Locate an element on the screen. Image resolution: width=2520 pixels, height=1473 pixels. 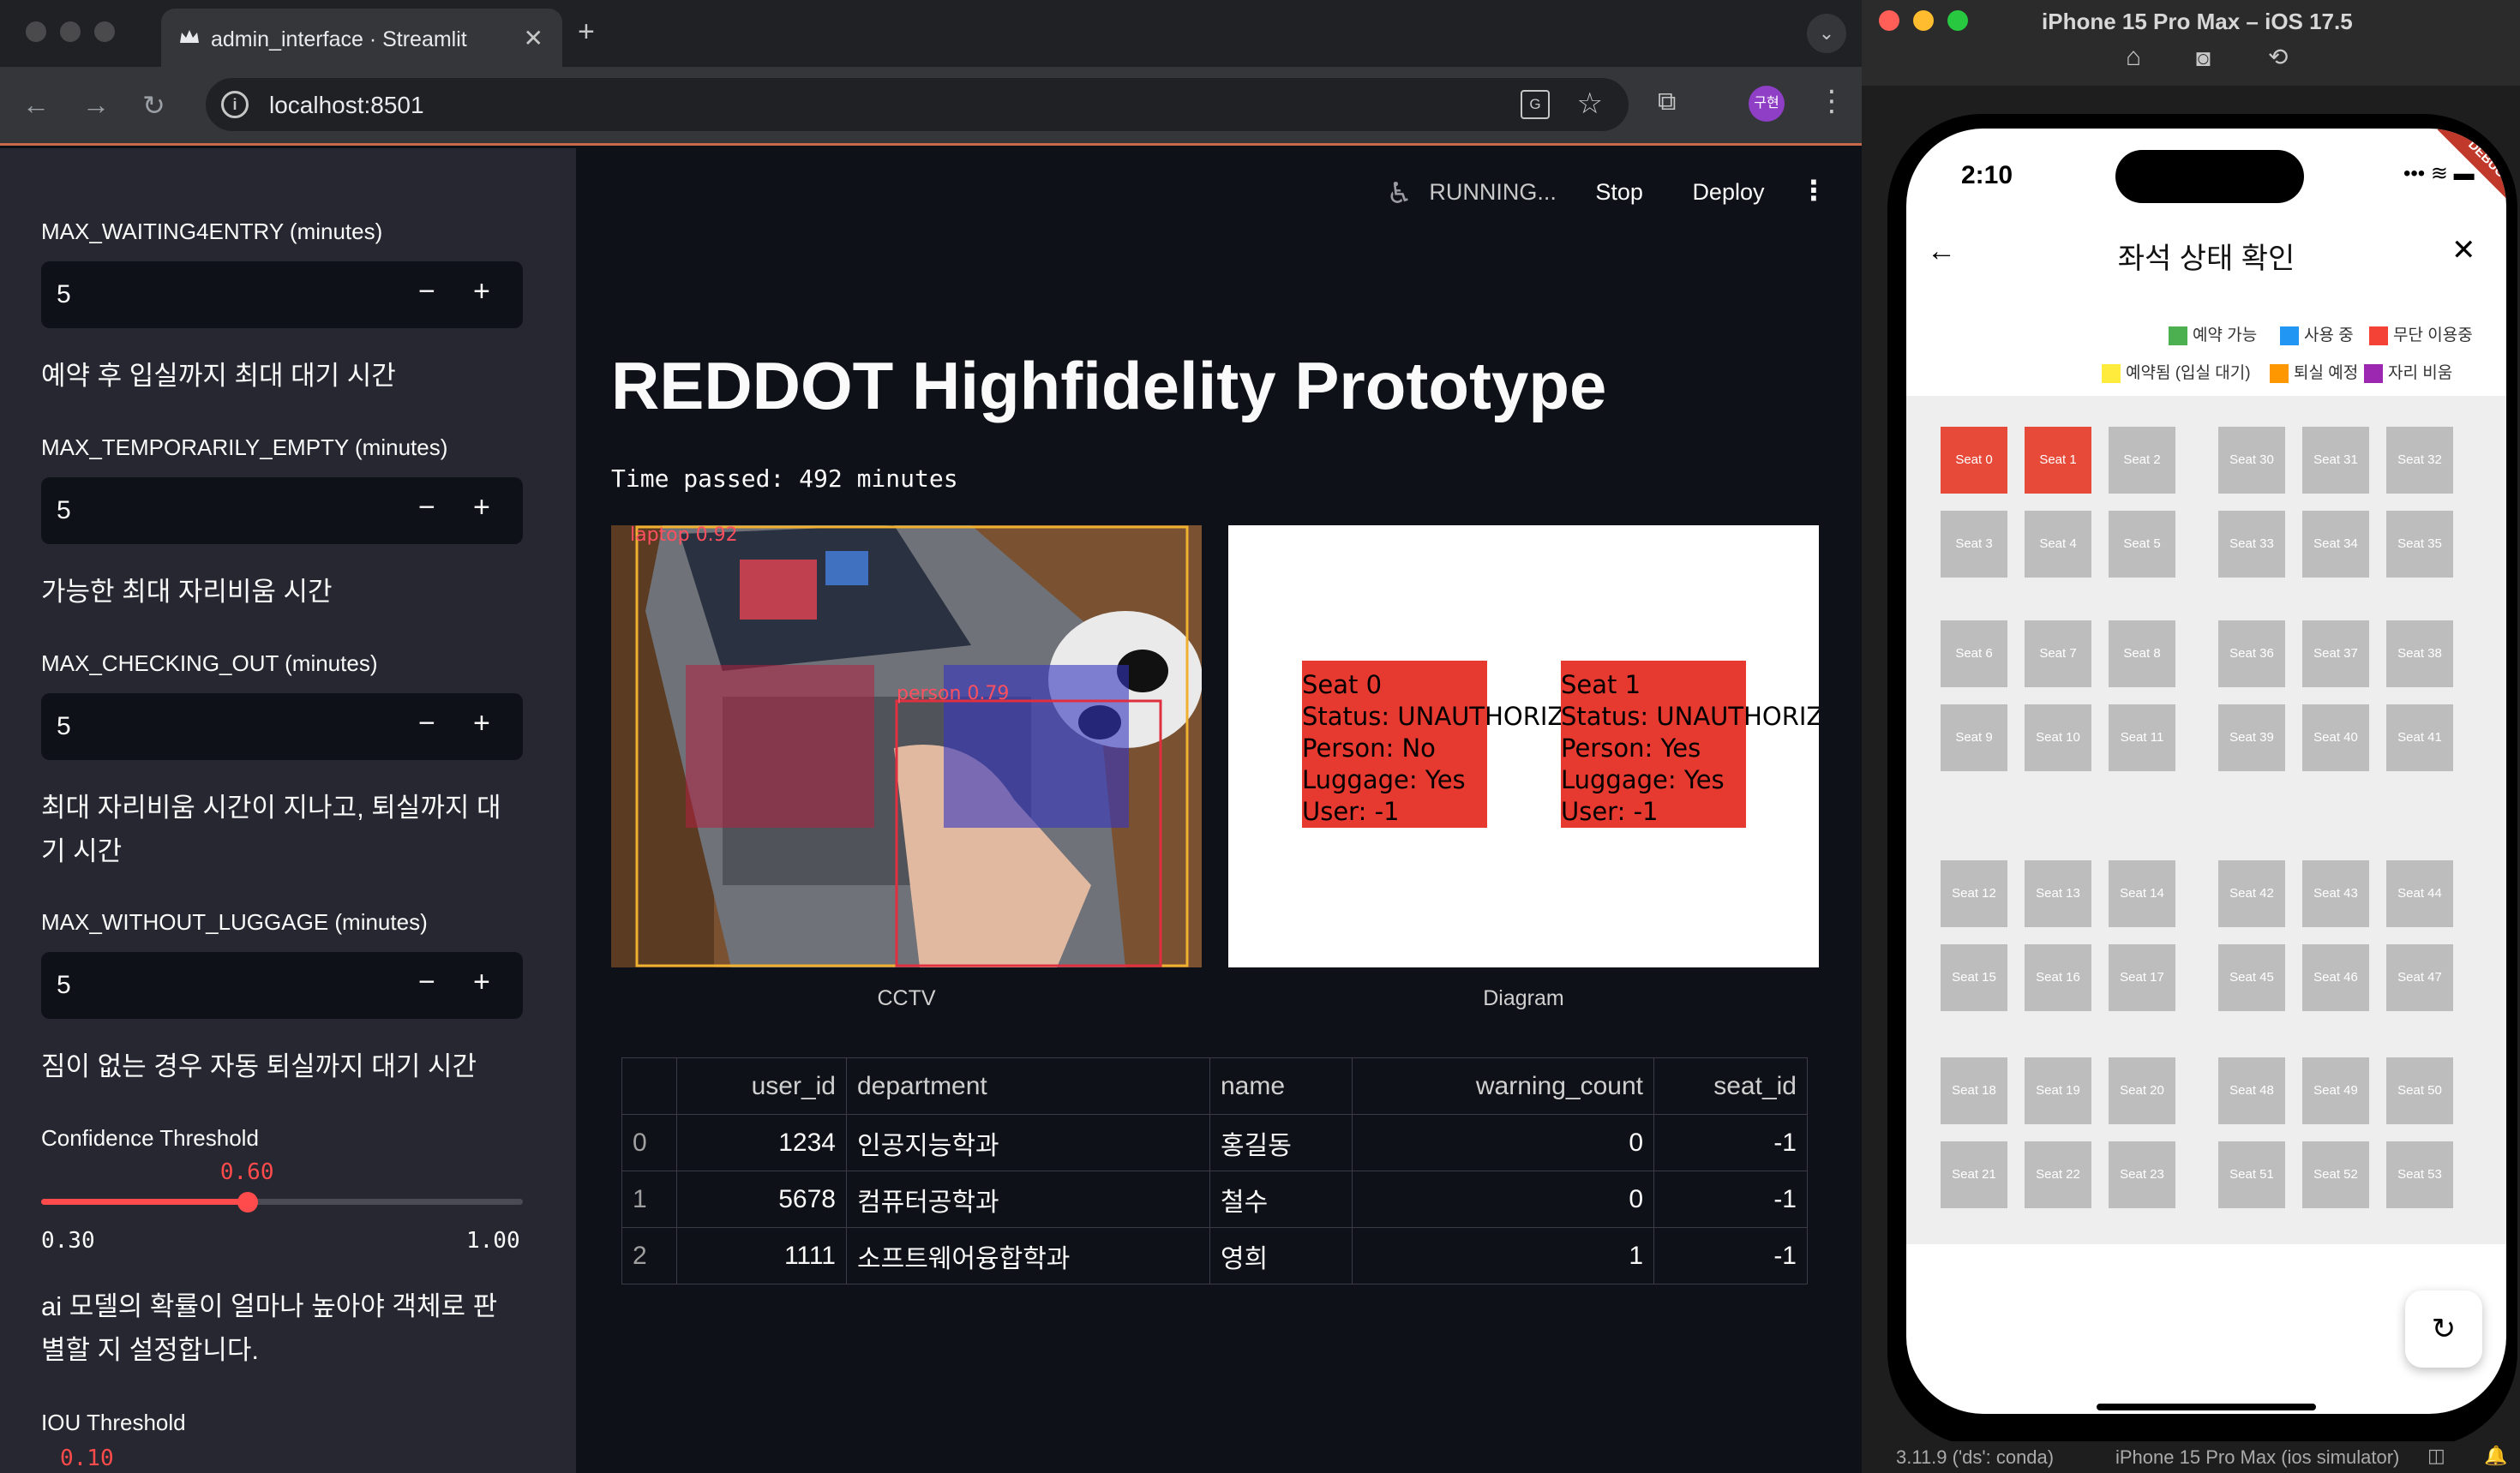
column-header is located at coordinates (649, 1086).